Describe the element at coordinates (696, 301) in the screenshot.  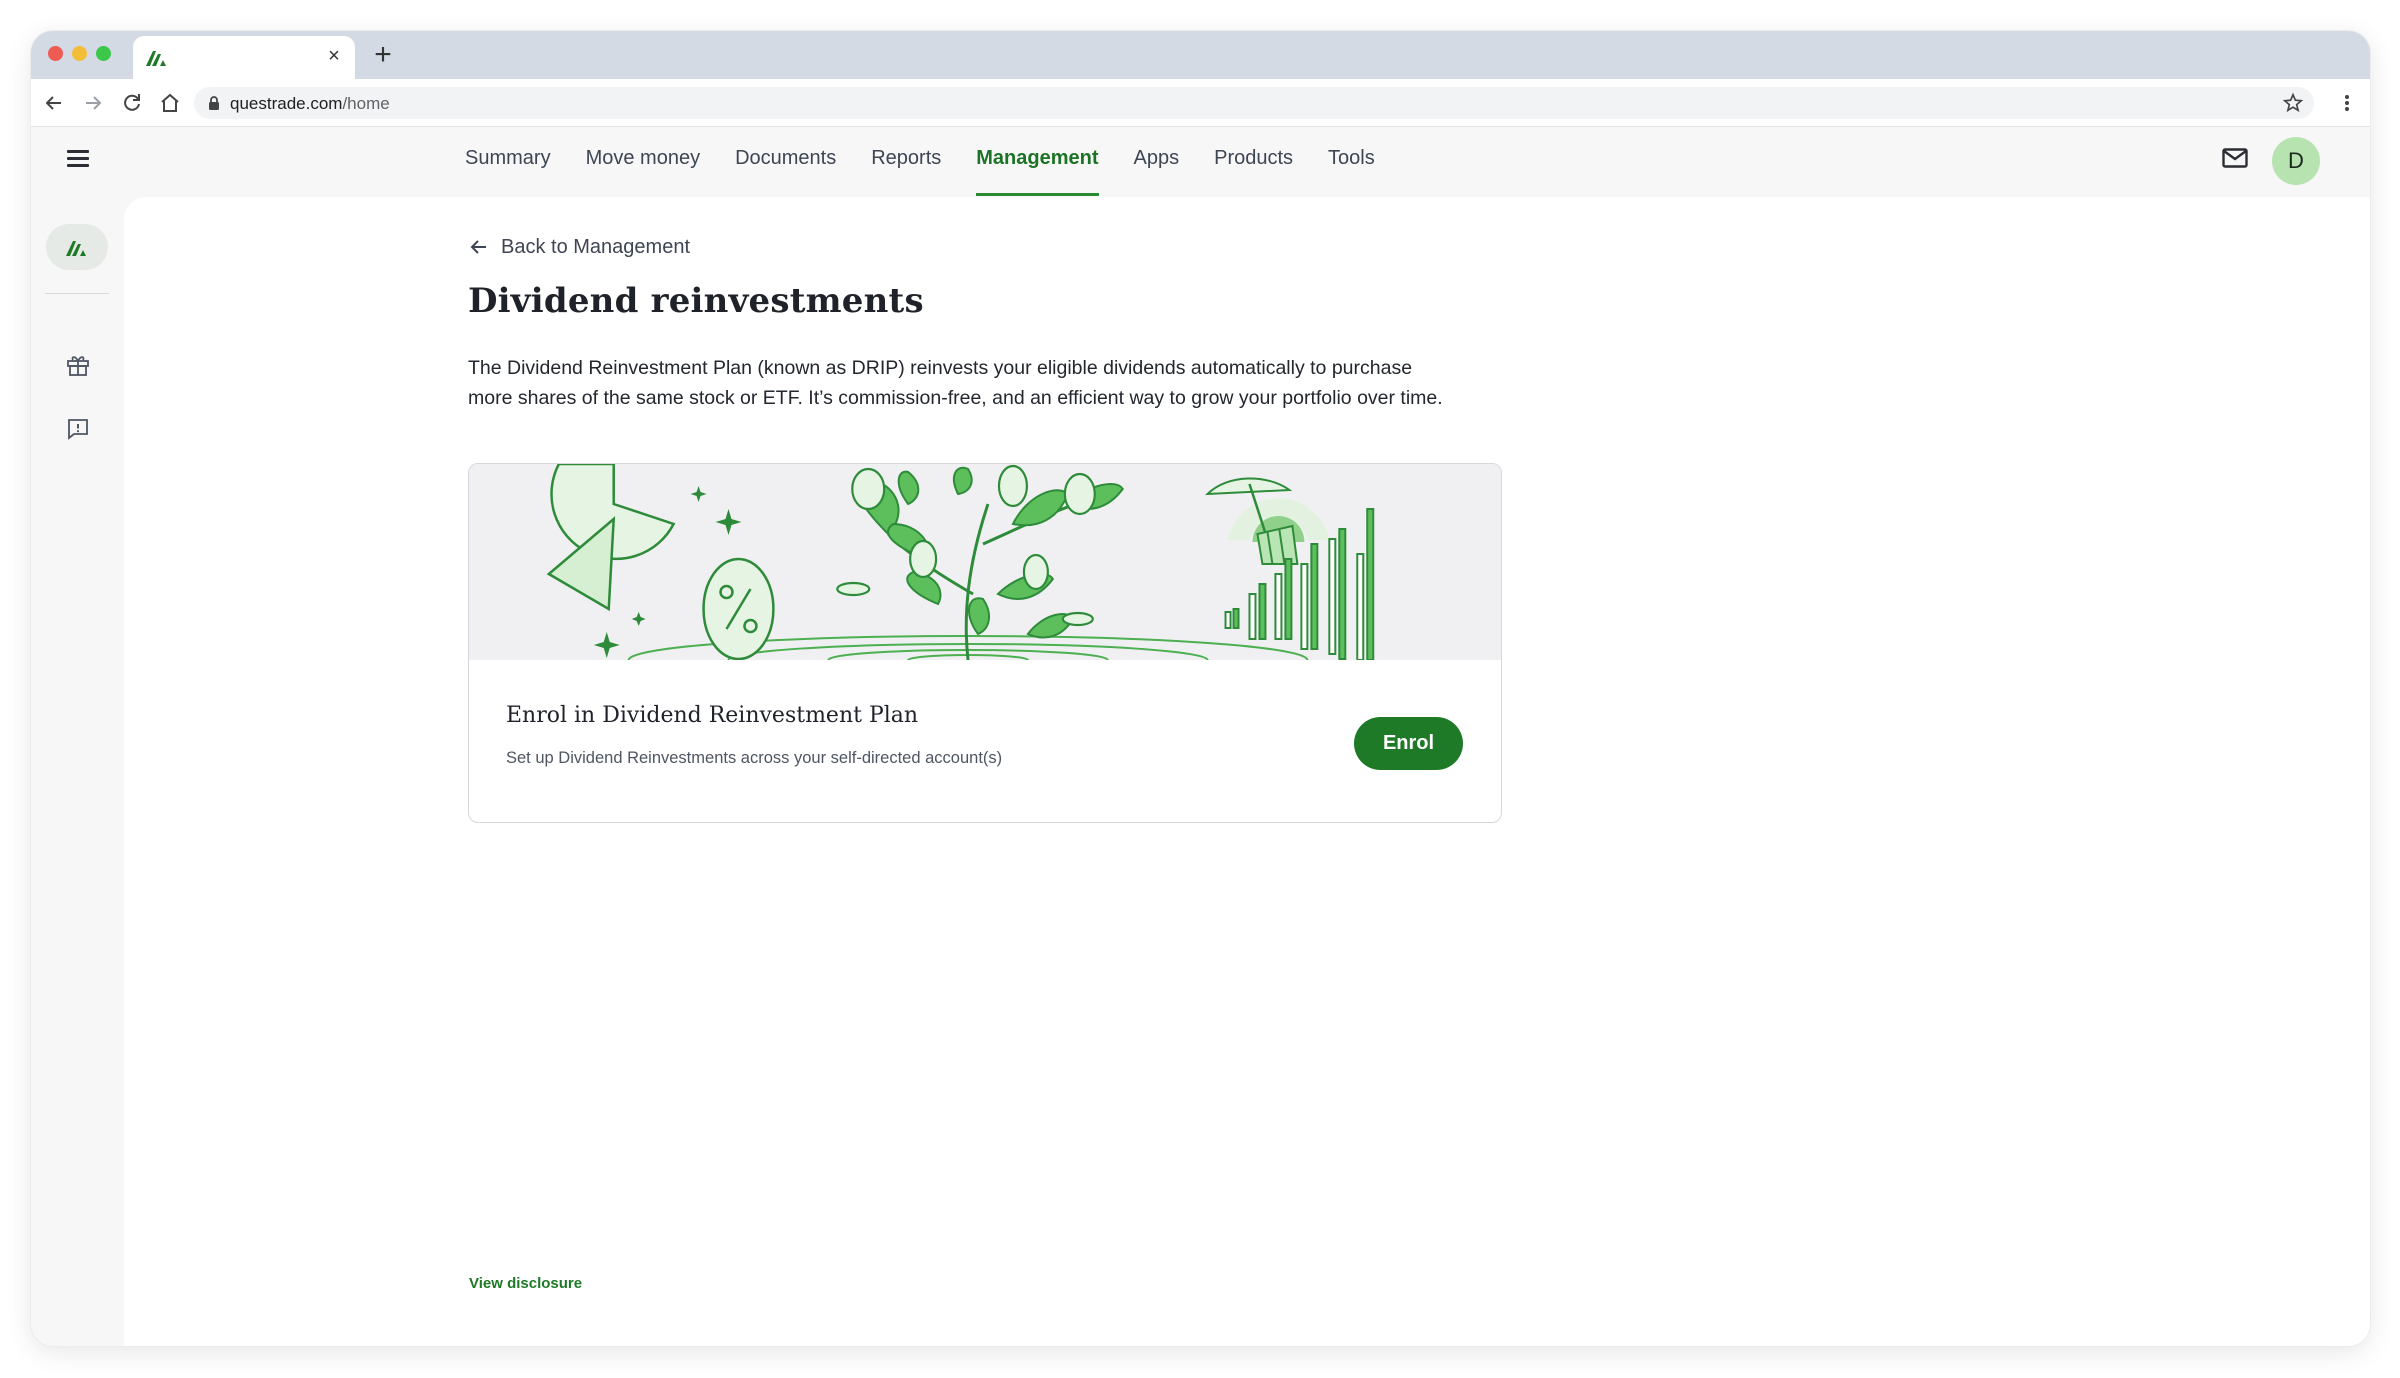
I see `page-title: Dividend reinvestments` at that location.